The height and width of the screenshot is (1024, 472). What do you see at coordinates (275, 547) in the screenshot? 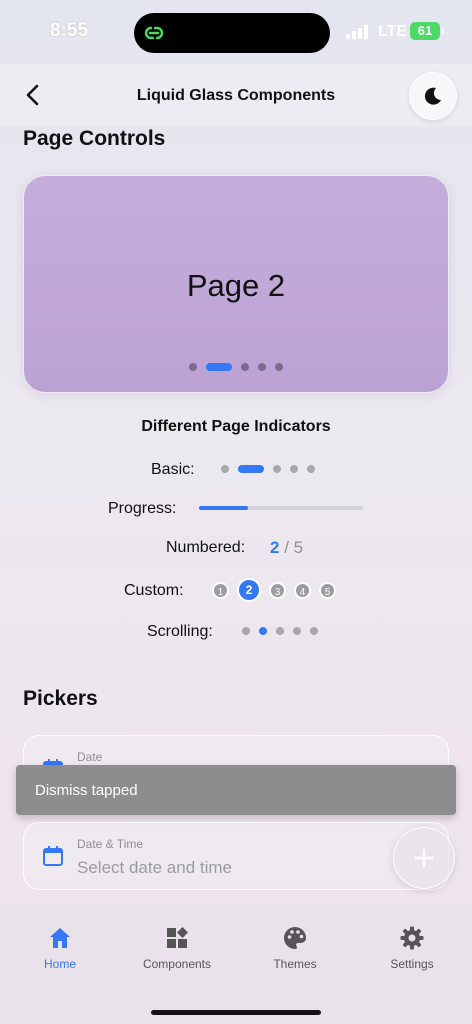
I see `numbered-current: 2` at bounding box center [275, 547].